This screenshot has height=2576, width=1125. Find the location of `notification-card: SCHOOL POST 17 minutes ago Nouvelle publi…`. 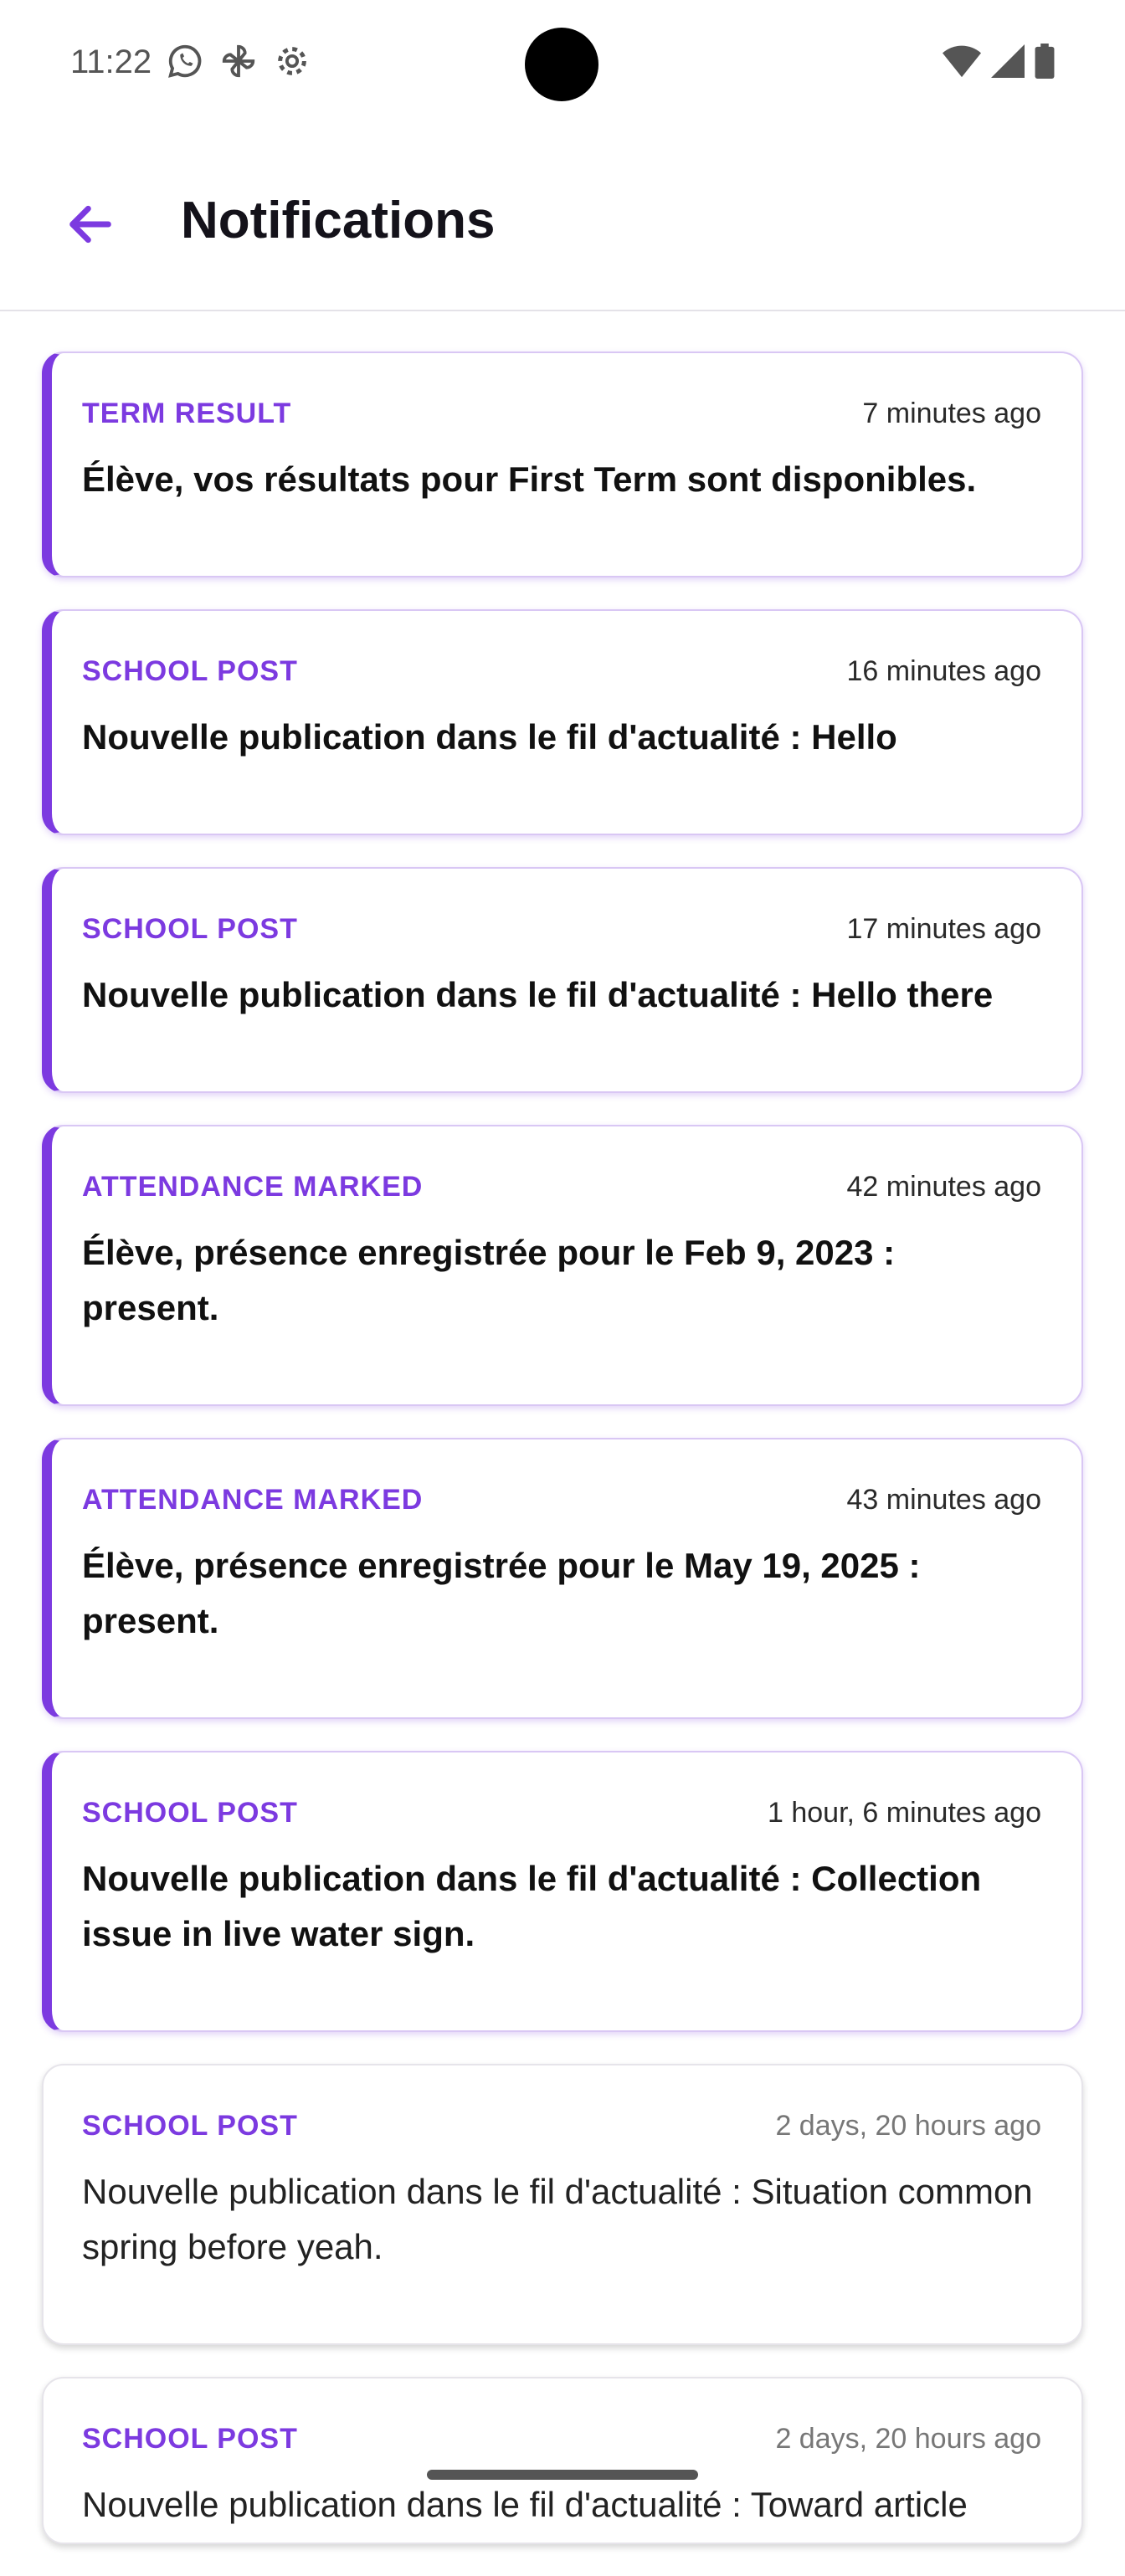

notification-card: SCHOOL POST 17 minutes ago Nouvelle publi… is located at coordinates (562, 980).